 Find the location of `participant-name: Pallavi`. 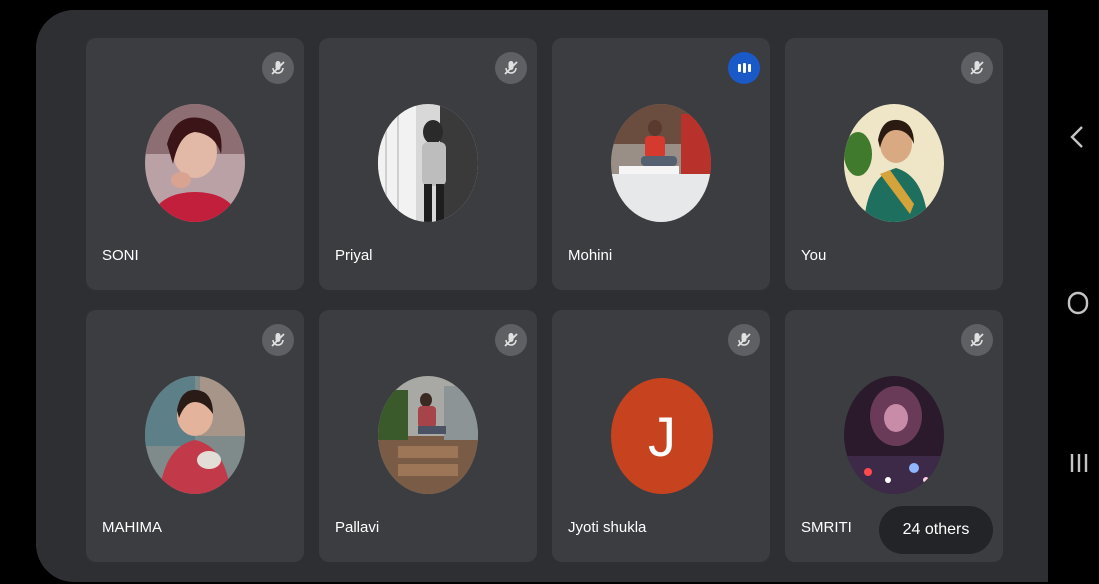

participant-name: Pallavi is located at coordinates (357, 527).